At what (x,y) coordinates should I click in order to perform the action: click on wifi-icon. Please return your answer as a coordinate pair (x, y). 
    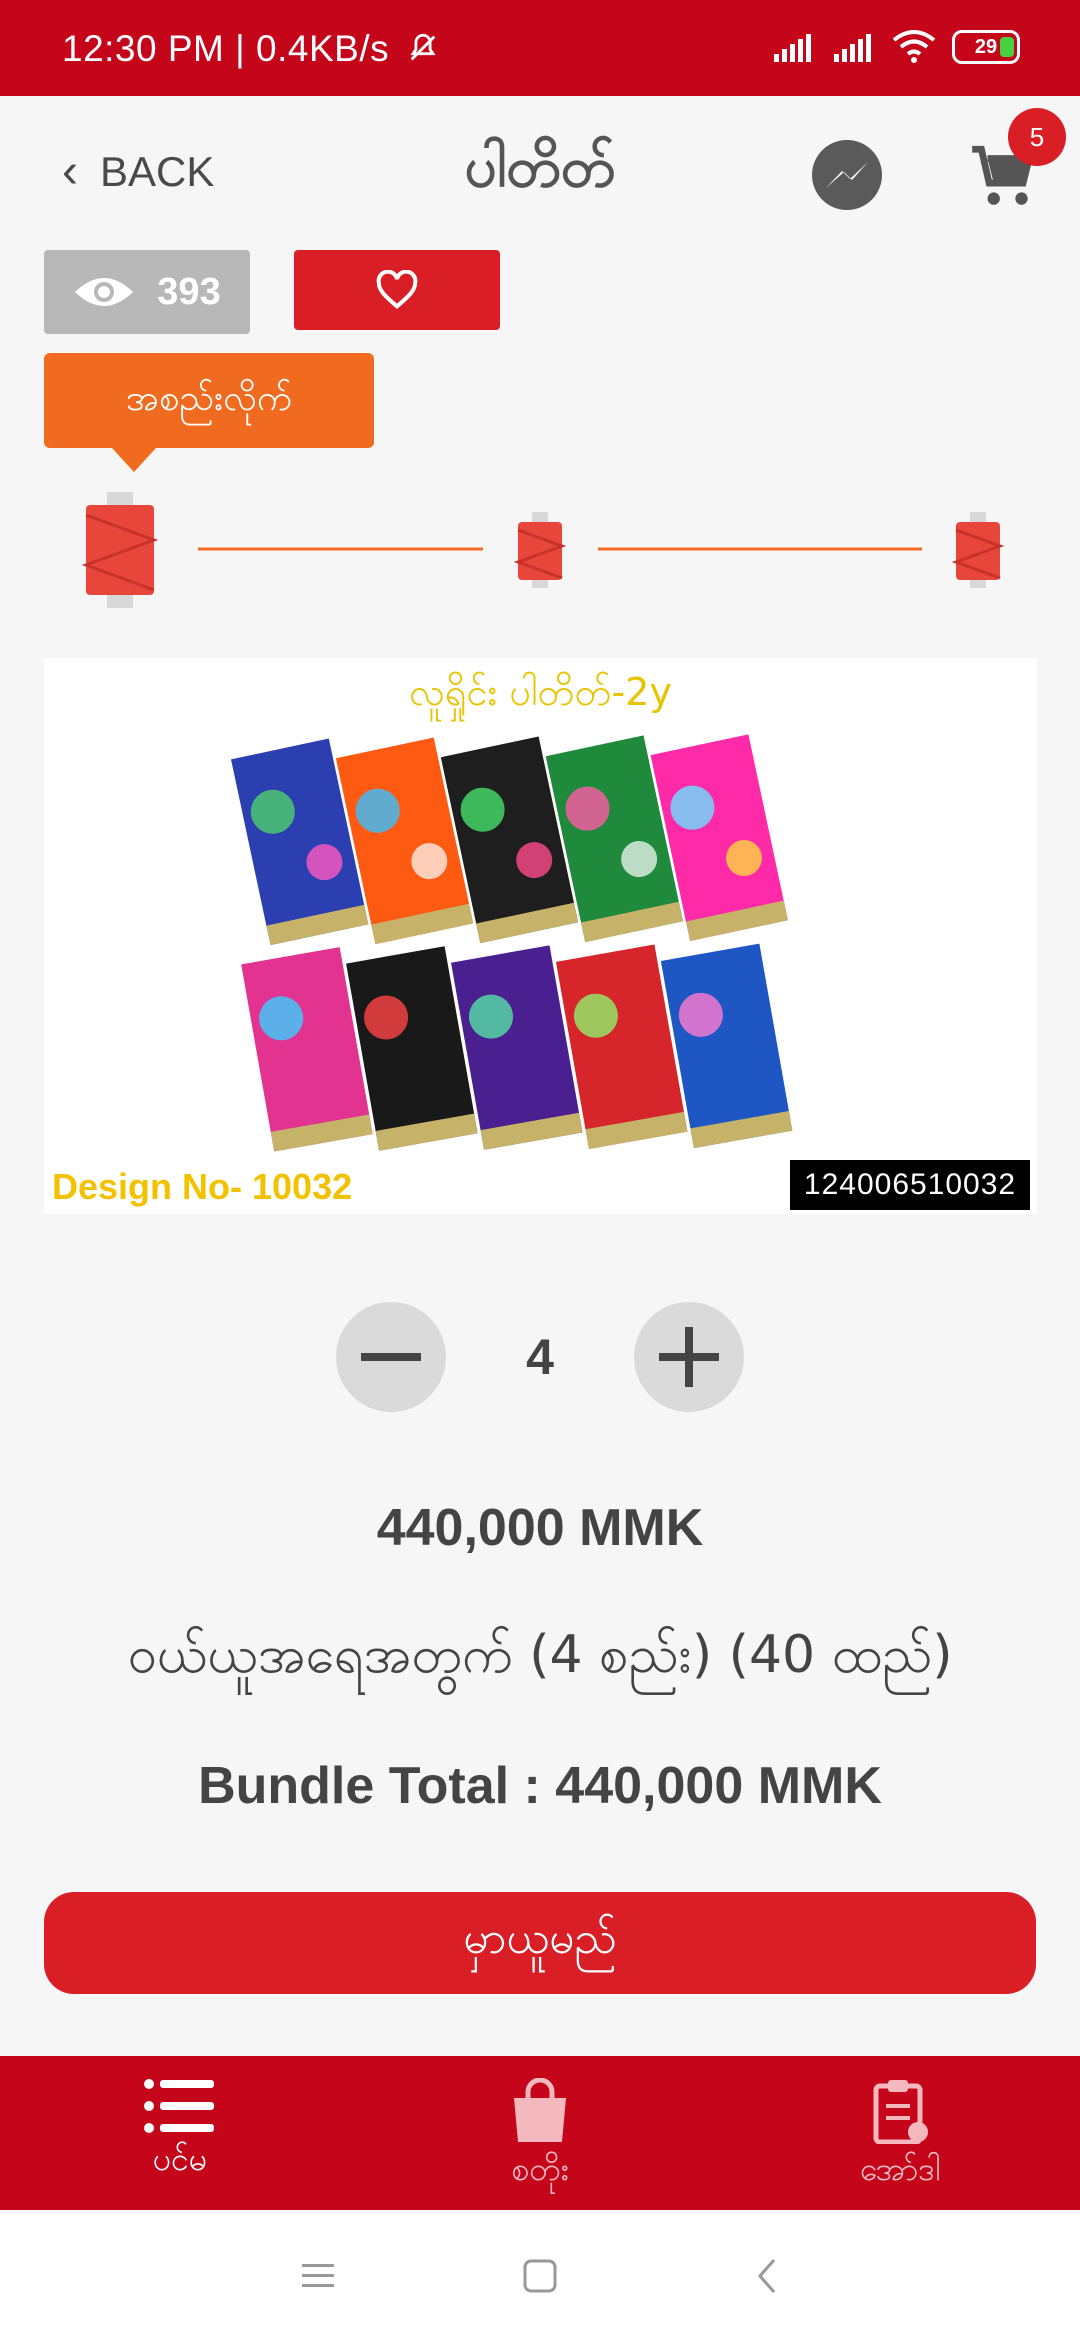
    Looking at the image, I should click on (914, 46).